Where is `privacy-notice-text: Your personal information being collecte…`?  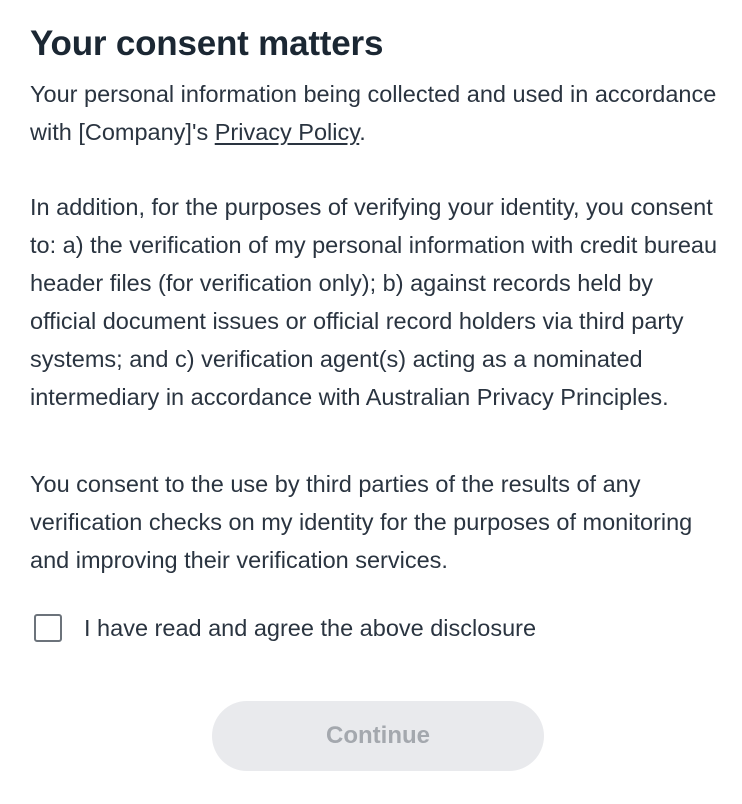
privacy-notice-text: Your personal information being collecte… is located at coordinates (373, 113).